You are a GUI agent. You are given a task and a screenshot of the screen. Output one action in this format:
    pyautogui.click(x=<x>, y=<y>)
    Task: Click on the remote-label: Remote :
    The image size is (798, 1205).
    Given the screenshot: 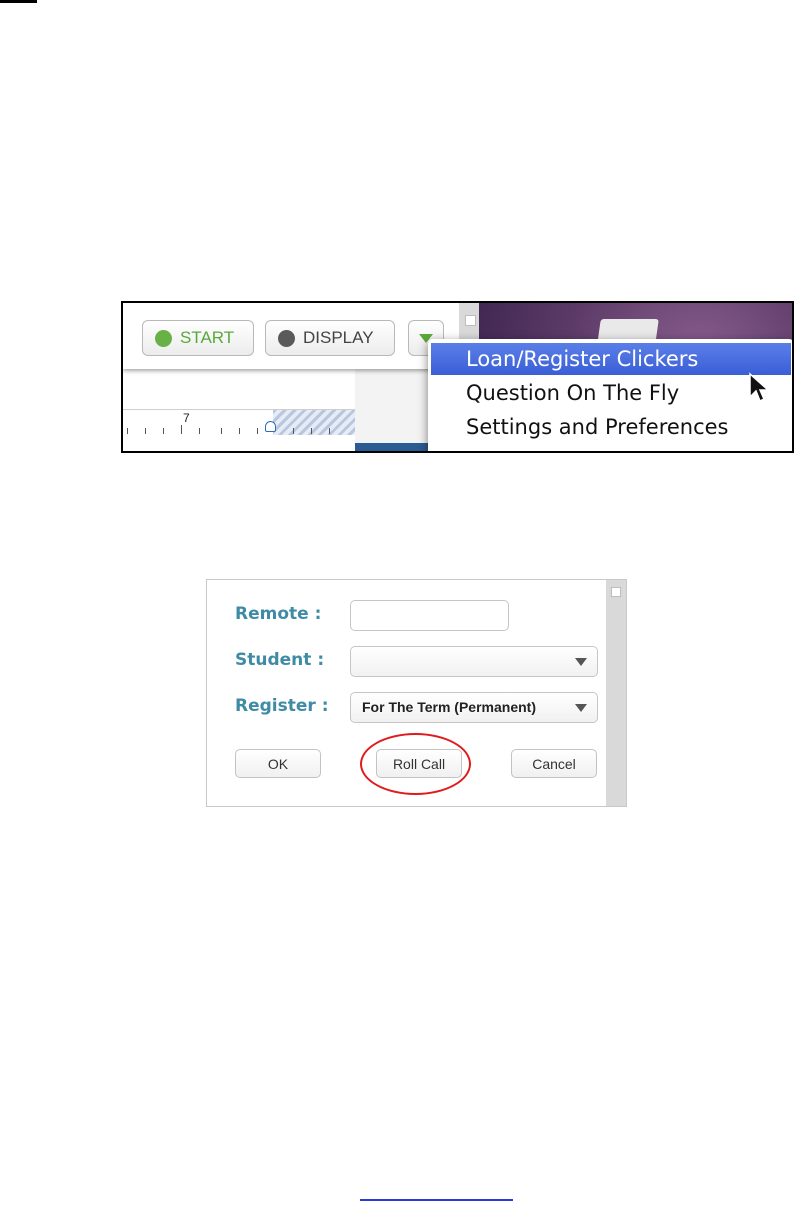 What is the action you would take?
    pyautogui.click(x=278, y=614)
    